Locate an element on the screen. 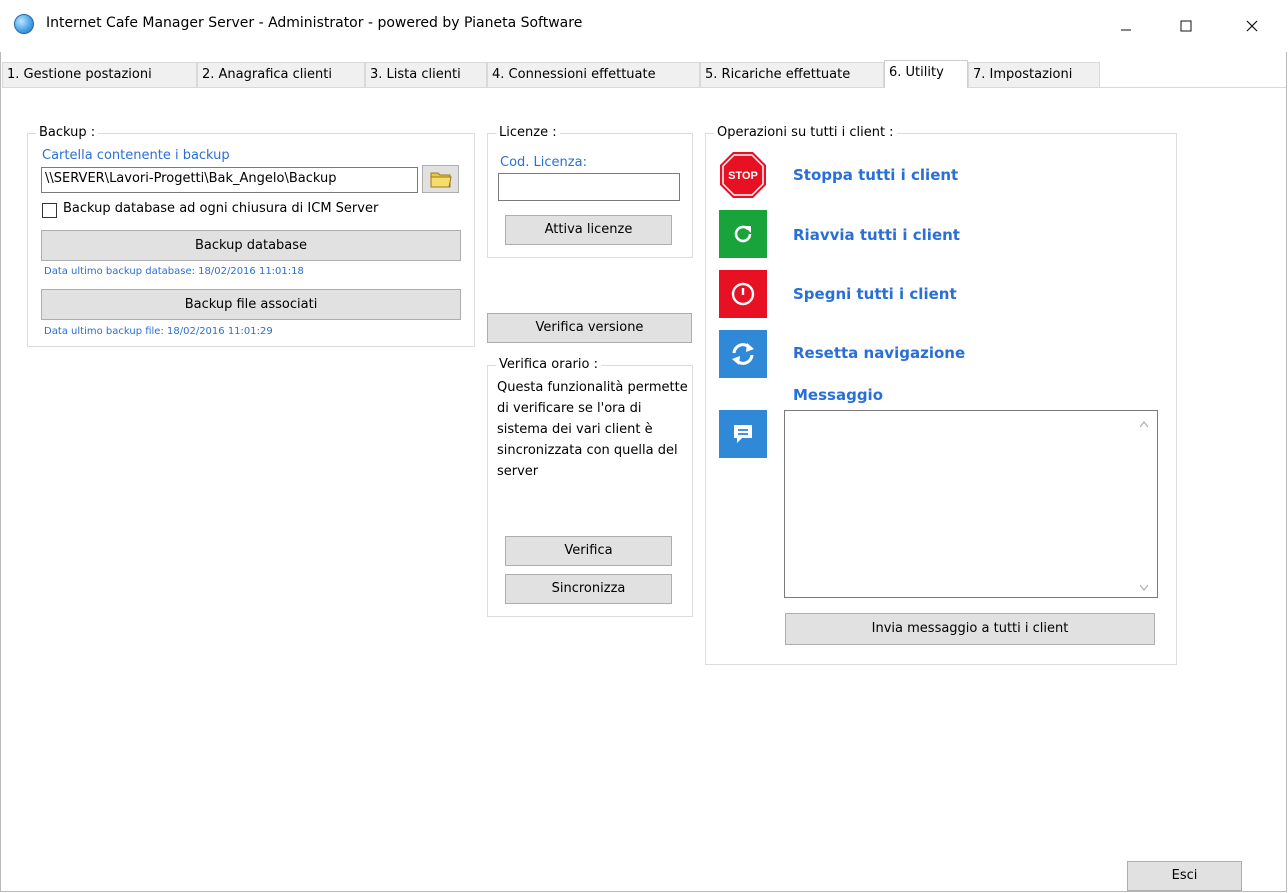 This screenshot has width=1288, height=893. verifica-orario-title: Verifica orario : is located at coordinates (548, 364).